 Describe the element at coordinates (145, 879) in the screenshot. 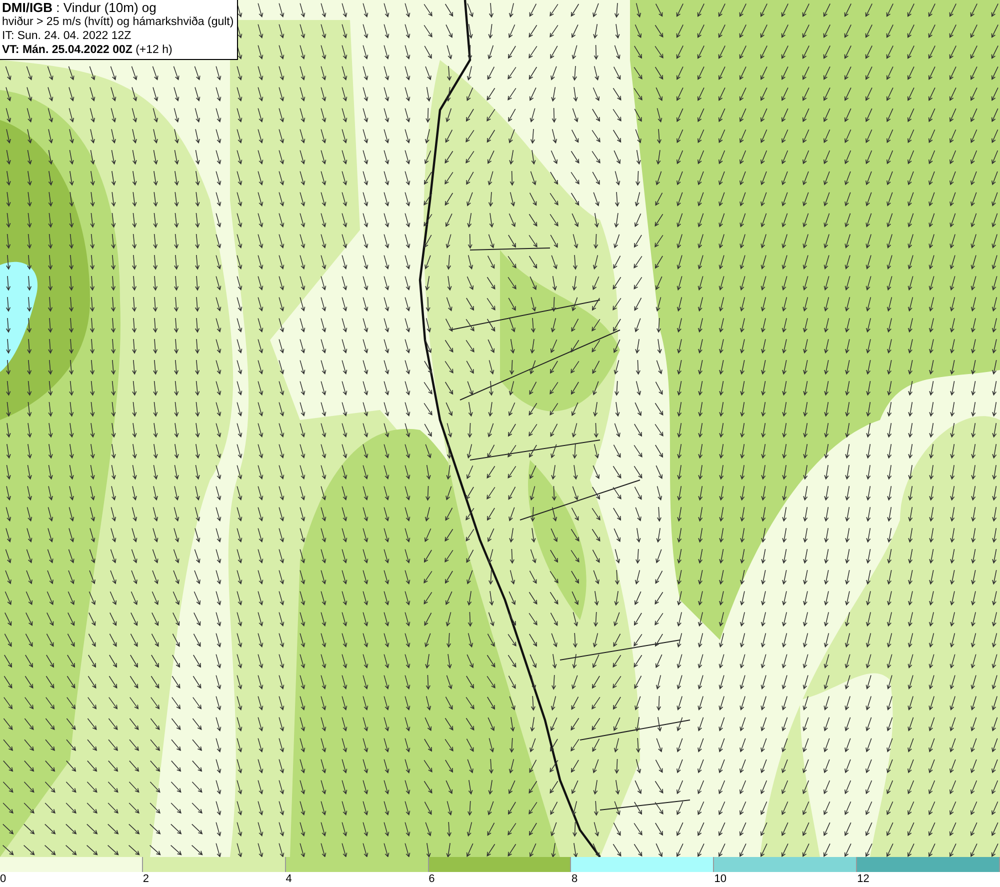

I see `colorbar-label: 2` at that location.